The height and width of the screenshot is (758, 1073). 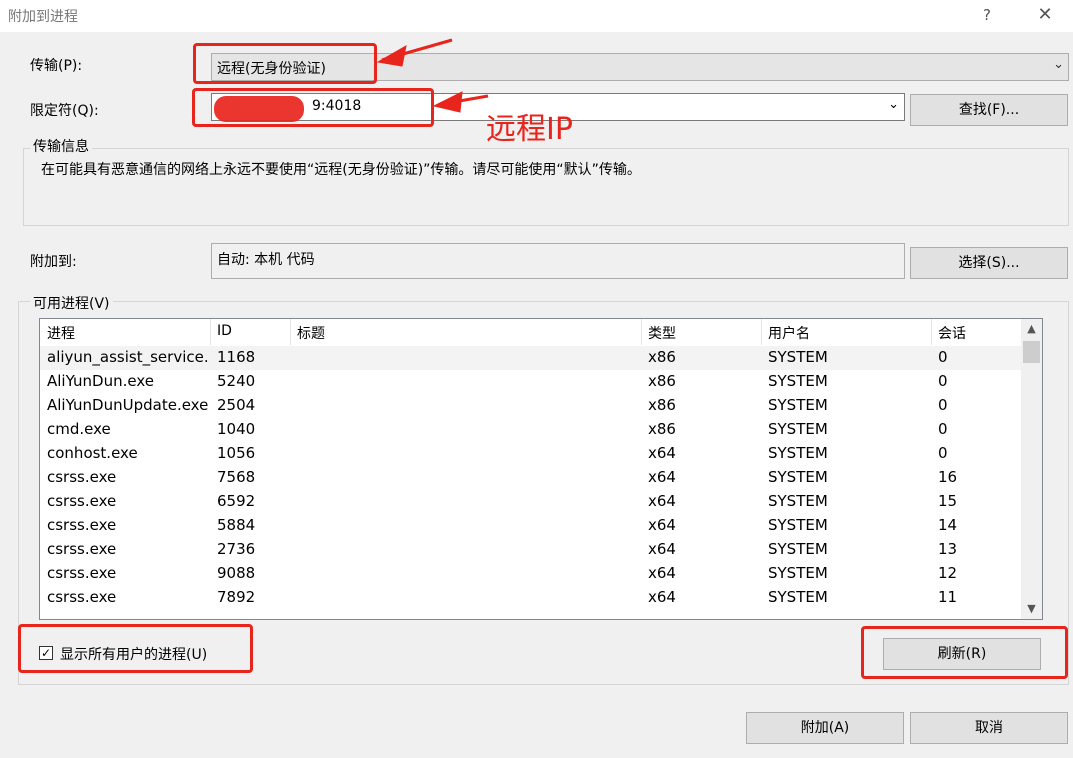 What do you see at coordinates (236, 549) in the screenshot?
I see `cell-id: 2736` at bounding box center [236, 549].